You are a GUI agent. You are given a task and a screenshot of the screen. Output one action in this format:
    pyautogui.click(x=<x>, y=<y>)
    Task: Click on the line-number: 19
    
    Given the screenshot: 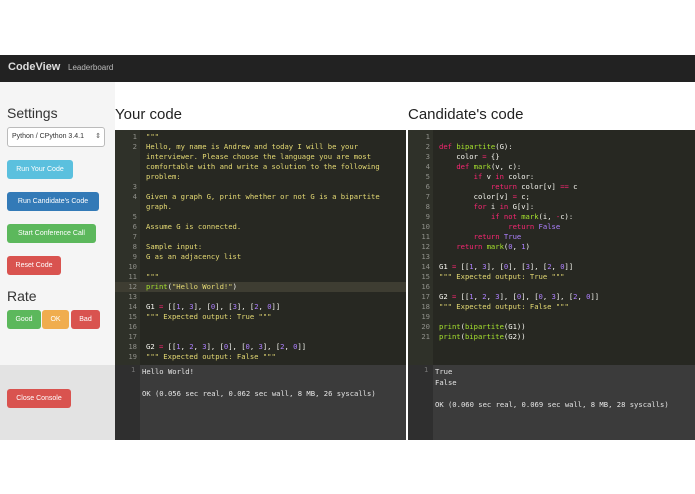 What is the action you would take?
    pyautogui.click(x=132, y=356)
    